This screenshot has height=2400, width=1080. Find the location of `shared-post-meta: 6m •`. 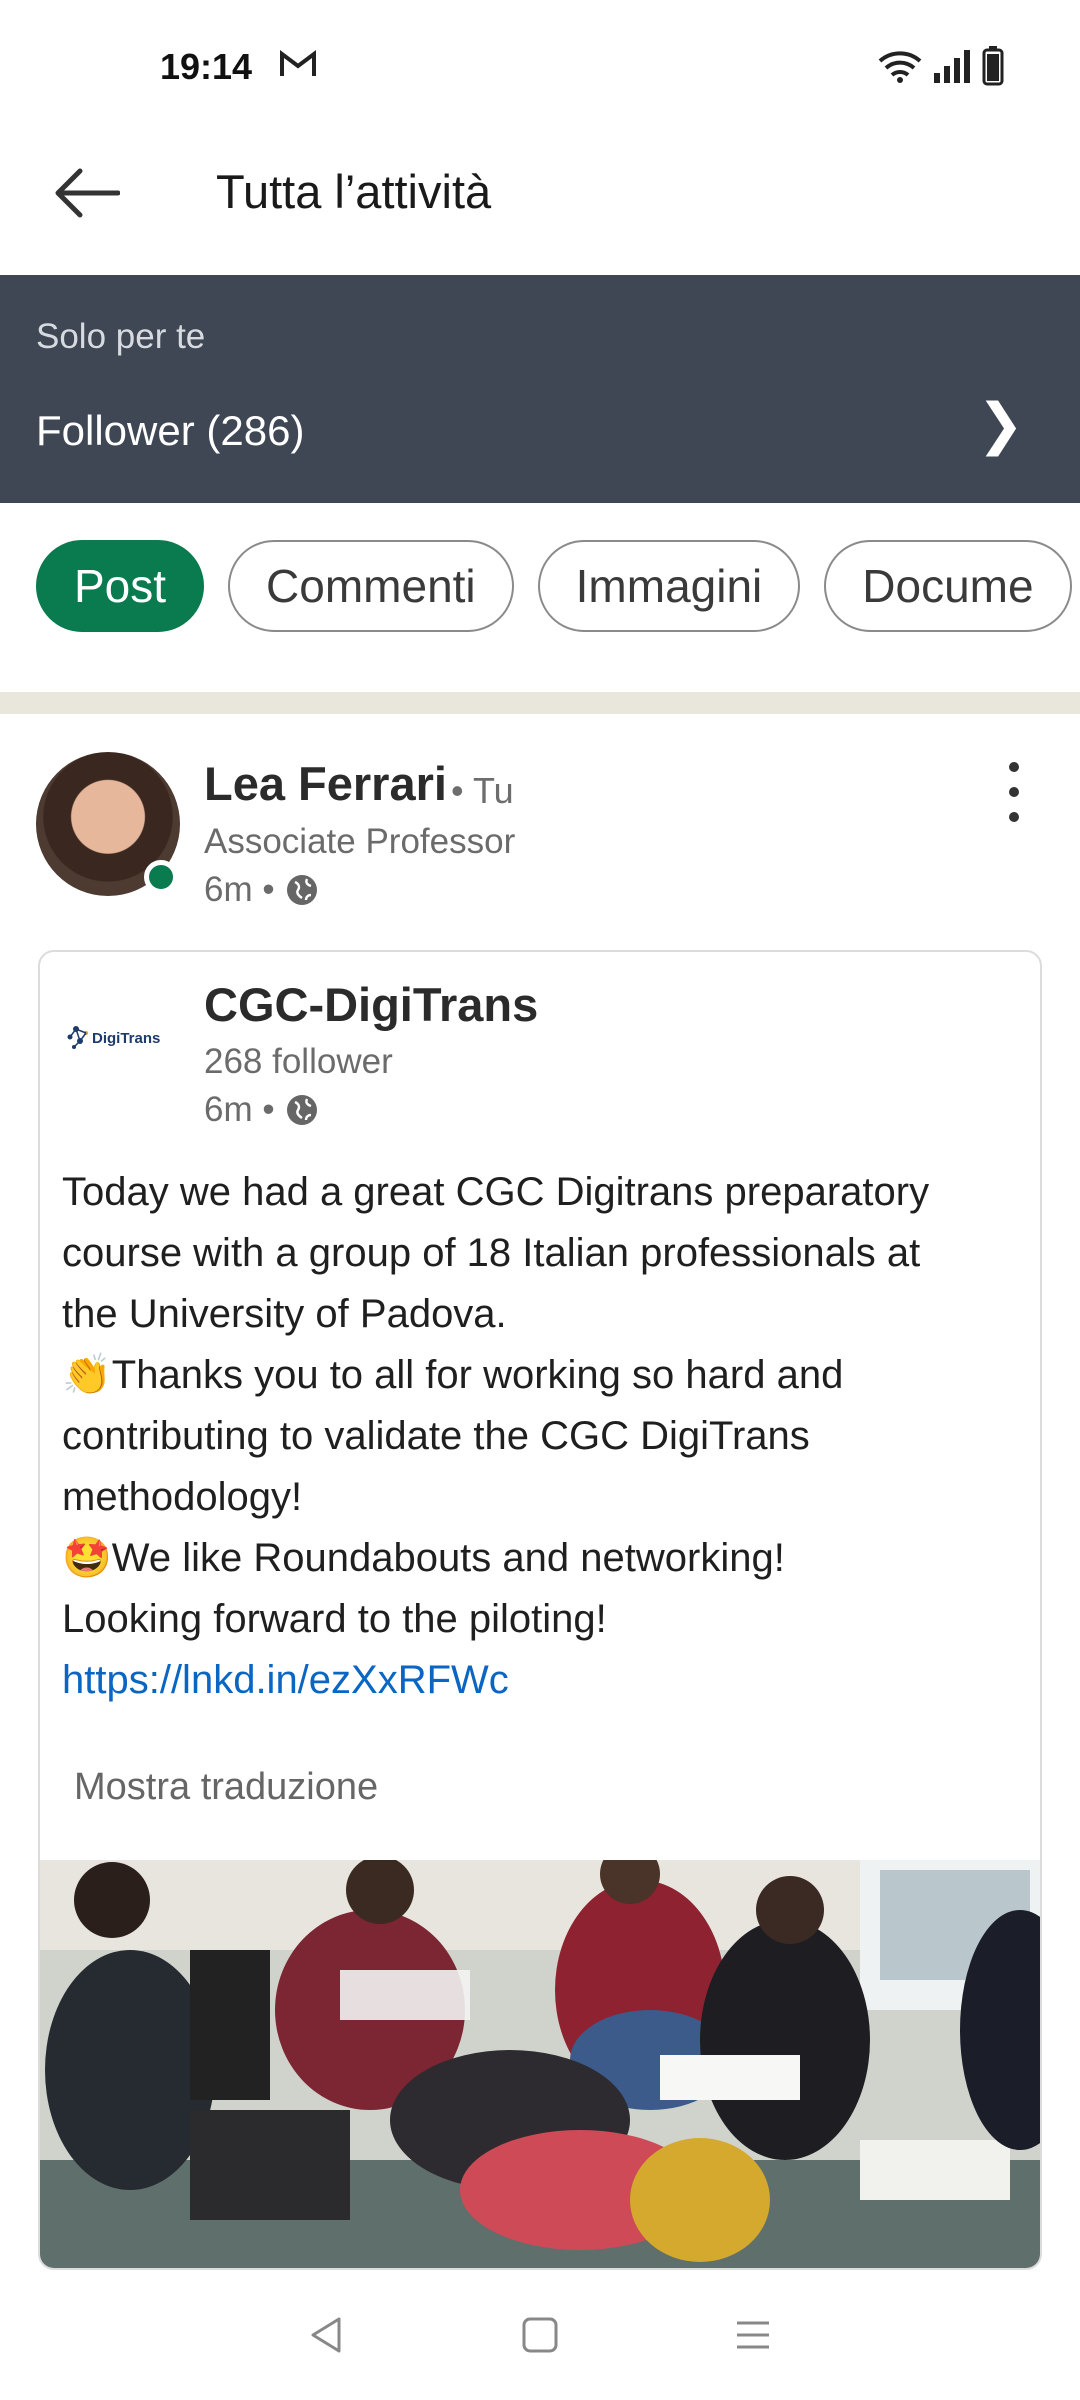

shared-post-meta: 6m • is located at coordinates (261, 1110).